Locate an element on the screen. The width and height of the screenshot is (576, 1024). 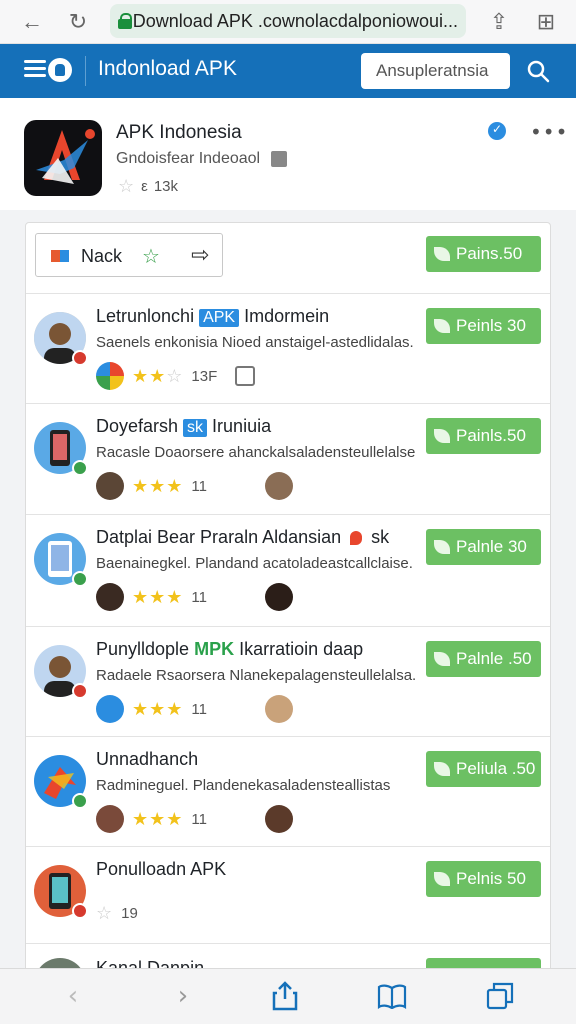
item-title: Punylldople MPK Ikarratioin daap is located at coordinates (229, 649).